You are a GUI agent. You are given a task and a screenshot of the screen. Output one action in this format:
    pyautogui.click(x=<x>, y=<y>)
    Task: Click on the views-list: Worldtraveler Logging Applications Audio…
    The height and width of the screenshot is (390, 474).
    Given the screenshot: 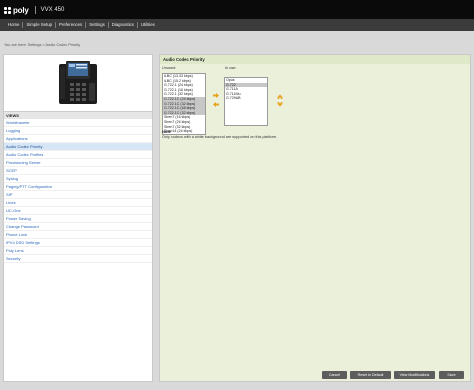 What is the action you would take?
    pyautogui.click(x=78, y=191)
    